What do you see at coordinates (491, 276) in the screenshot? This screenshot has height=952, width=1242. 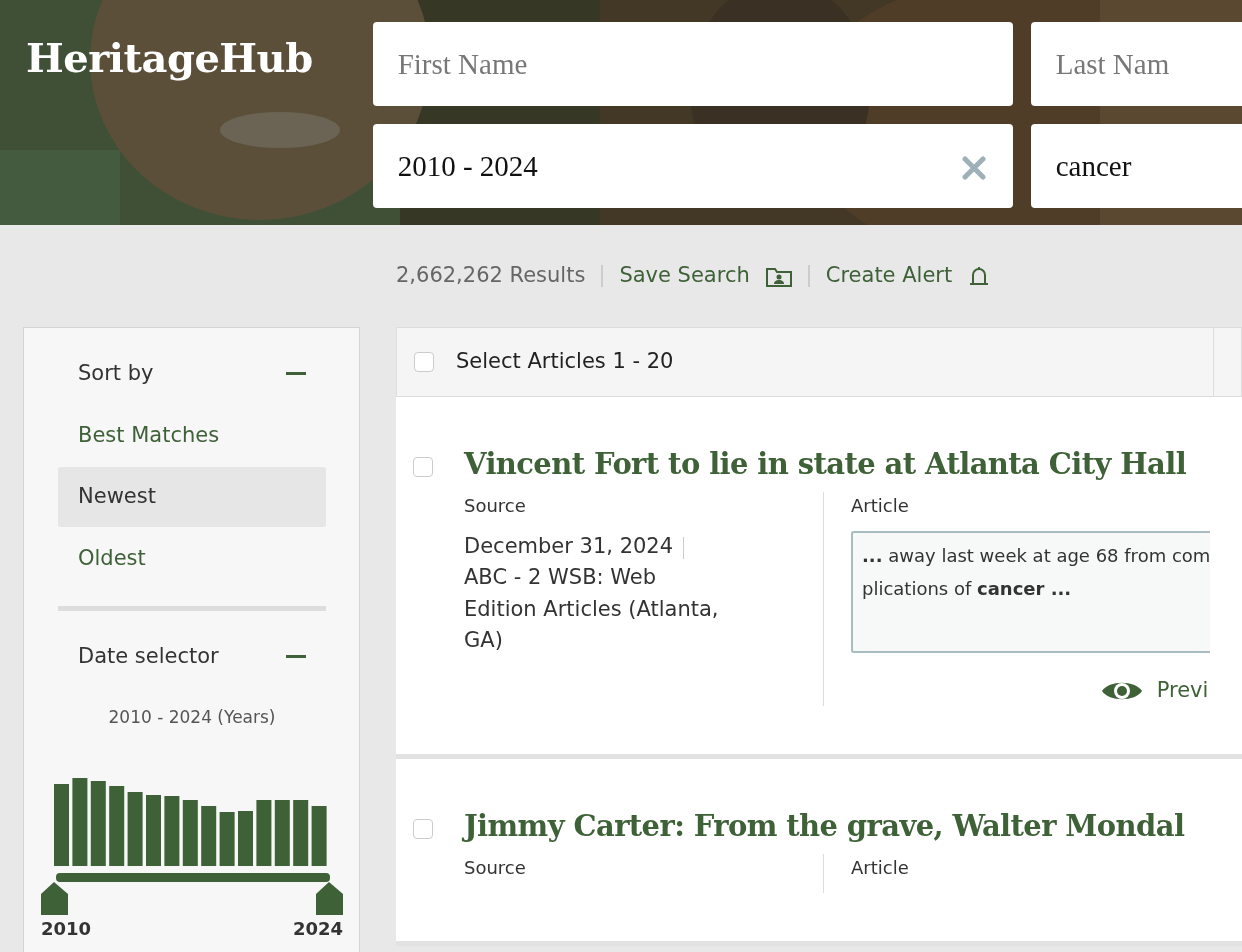 I see `result-count: 2,662,262 Results` at bounding box center [491, 276].